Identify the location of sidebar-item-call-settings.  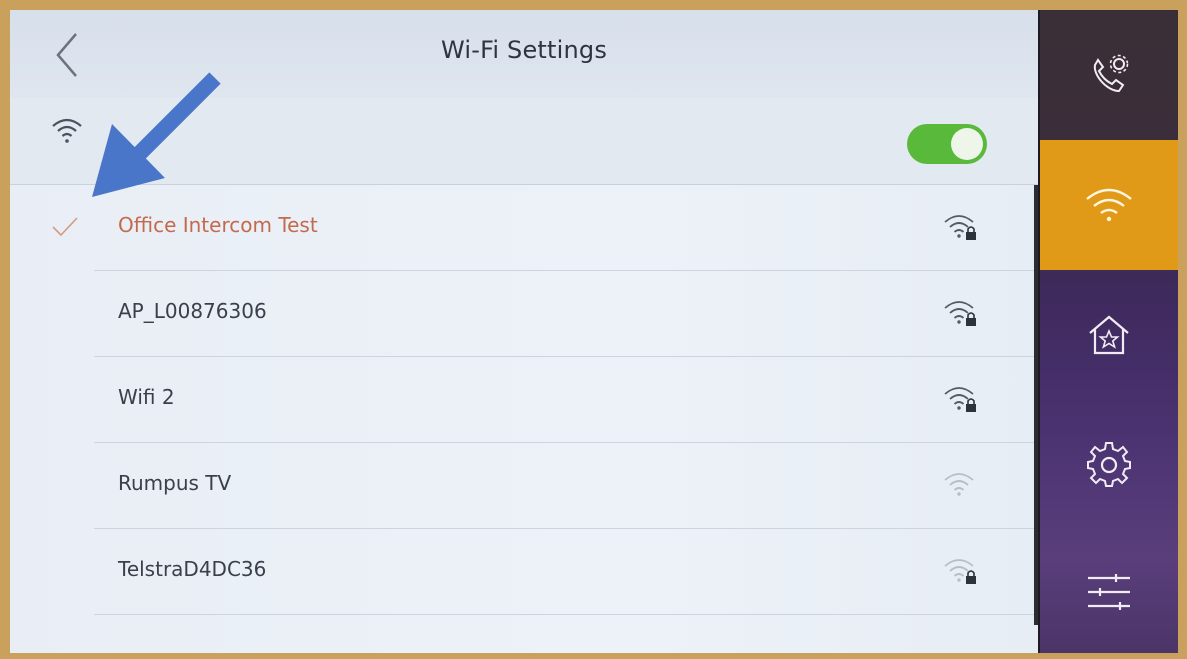
(1109, 75).